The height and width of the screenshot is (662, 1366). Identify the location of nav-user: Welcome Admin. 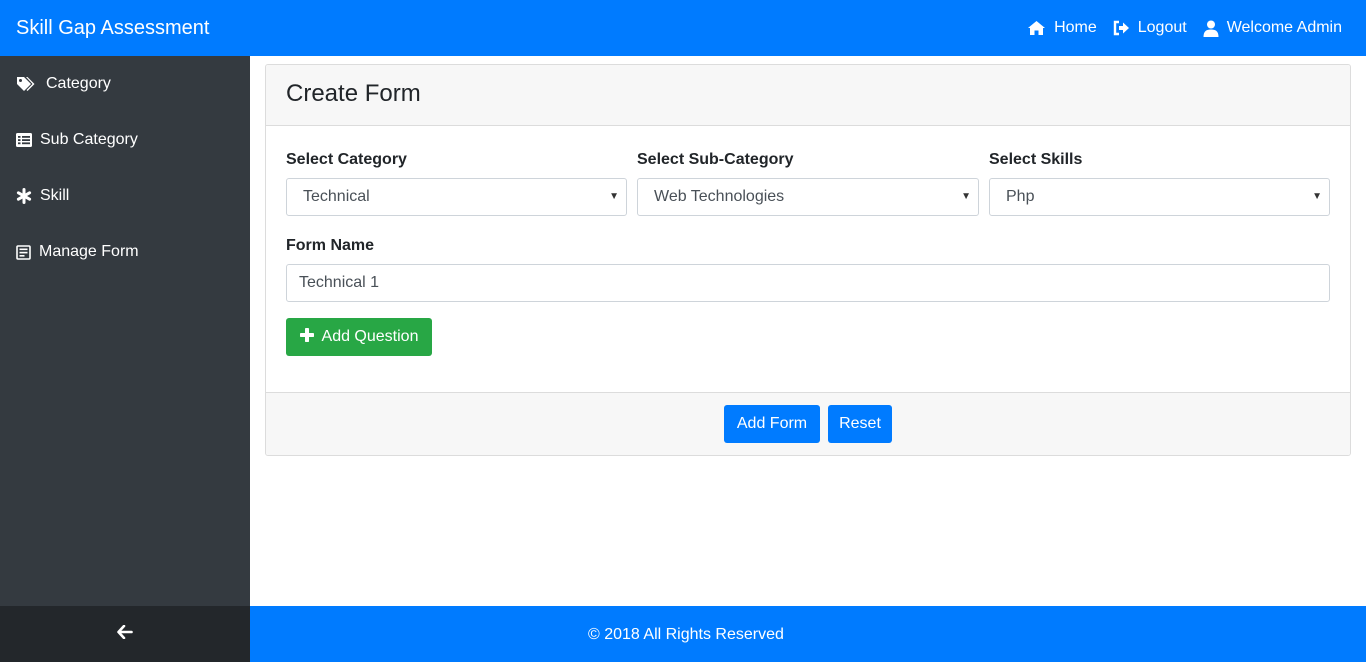
(1272, 28).